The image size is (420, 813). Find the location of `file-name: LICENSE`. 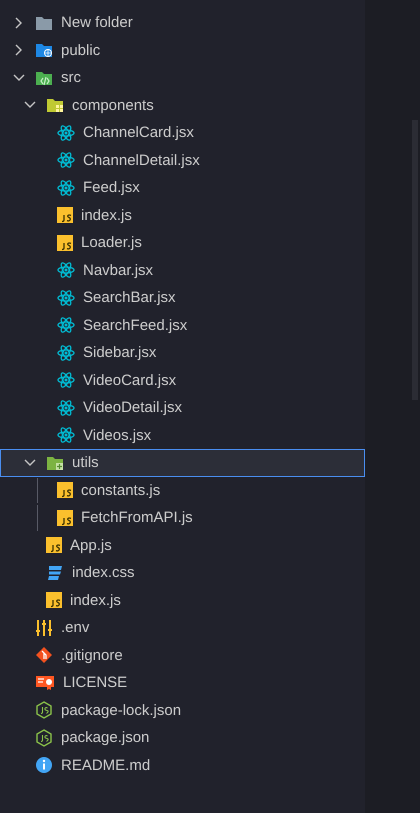

file-name: LICENSE is located at coordinates (95, 683).